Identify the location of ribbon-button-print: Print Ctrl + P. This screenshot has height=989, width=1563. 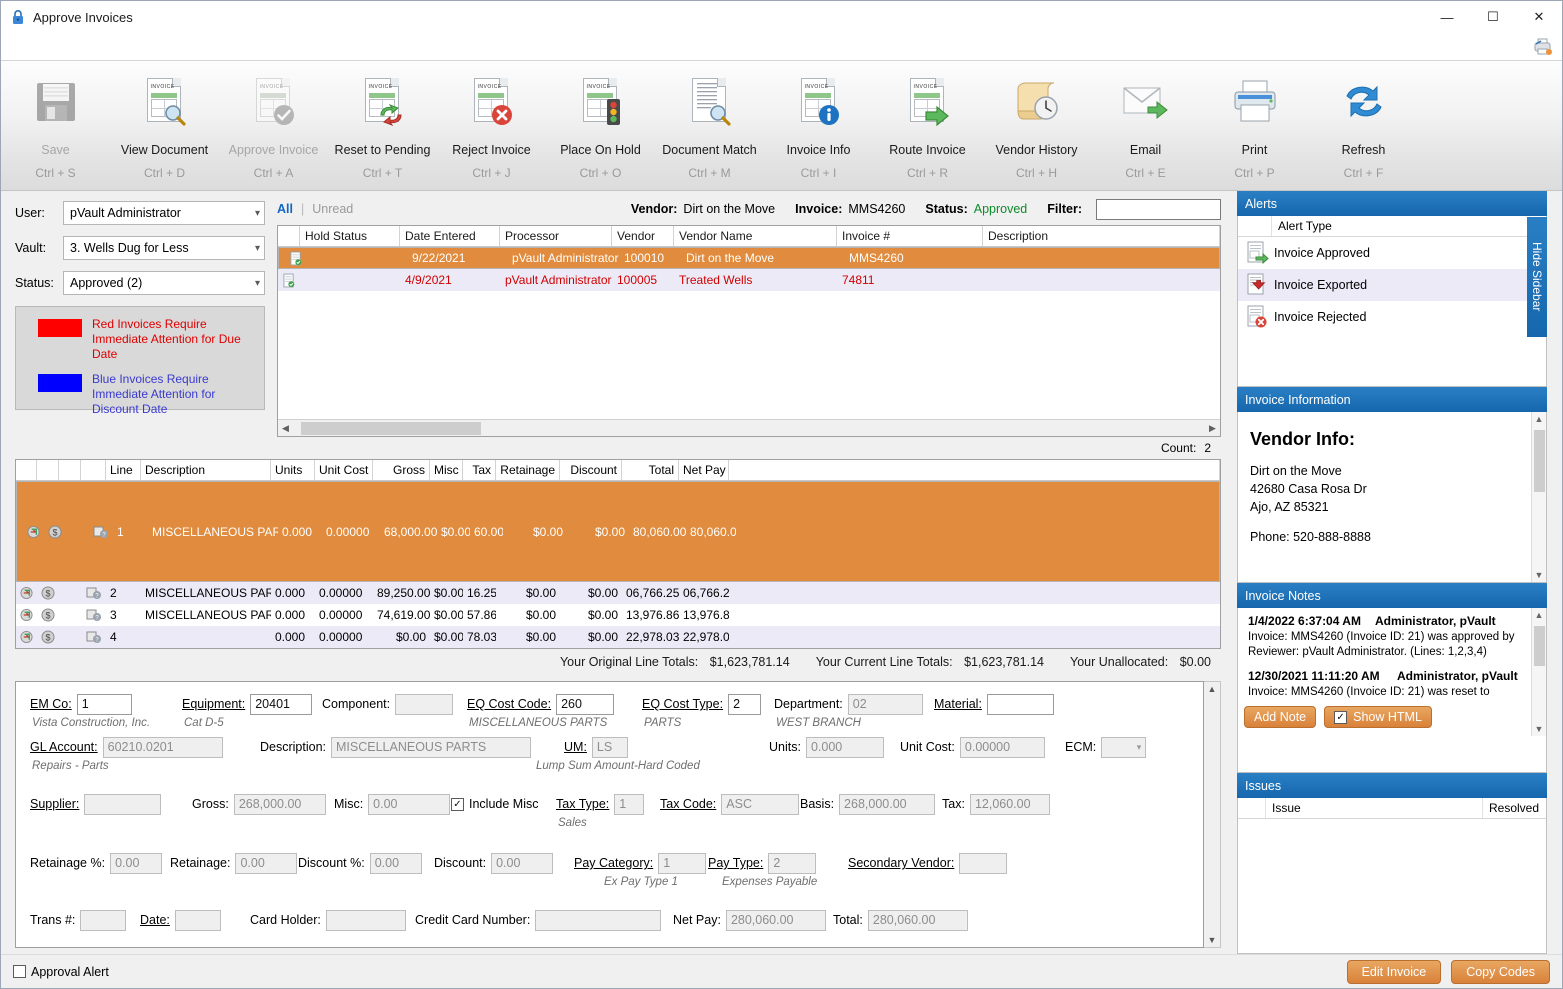
(1254, 127).